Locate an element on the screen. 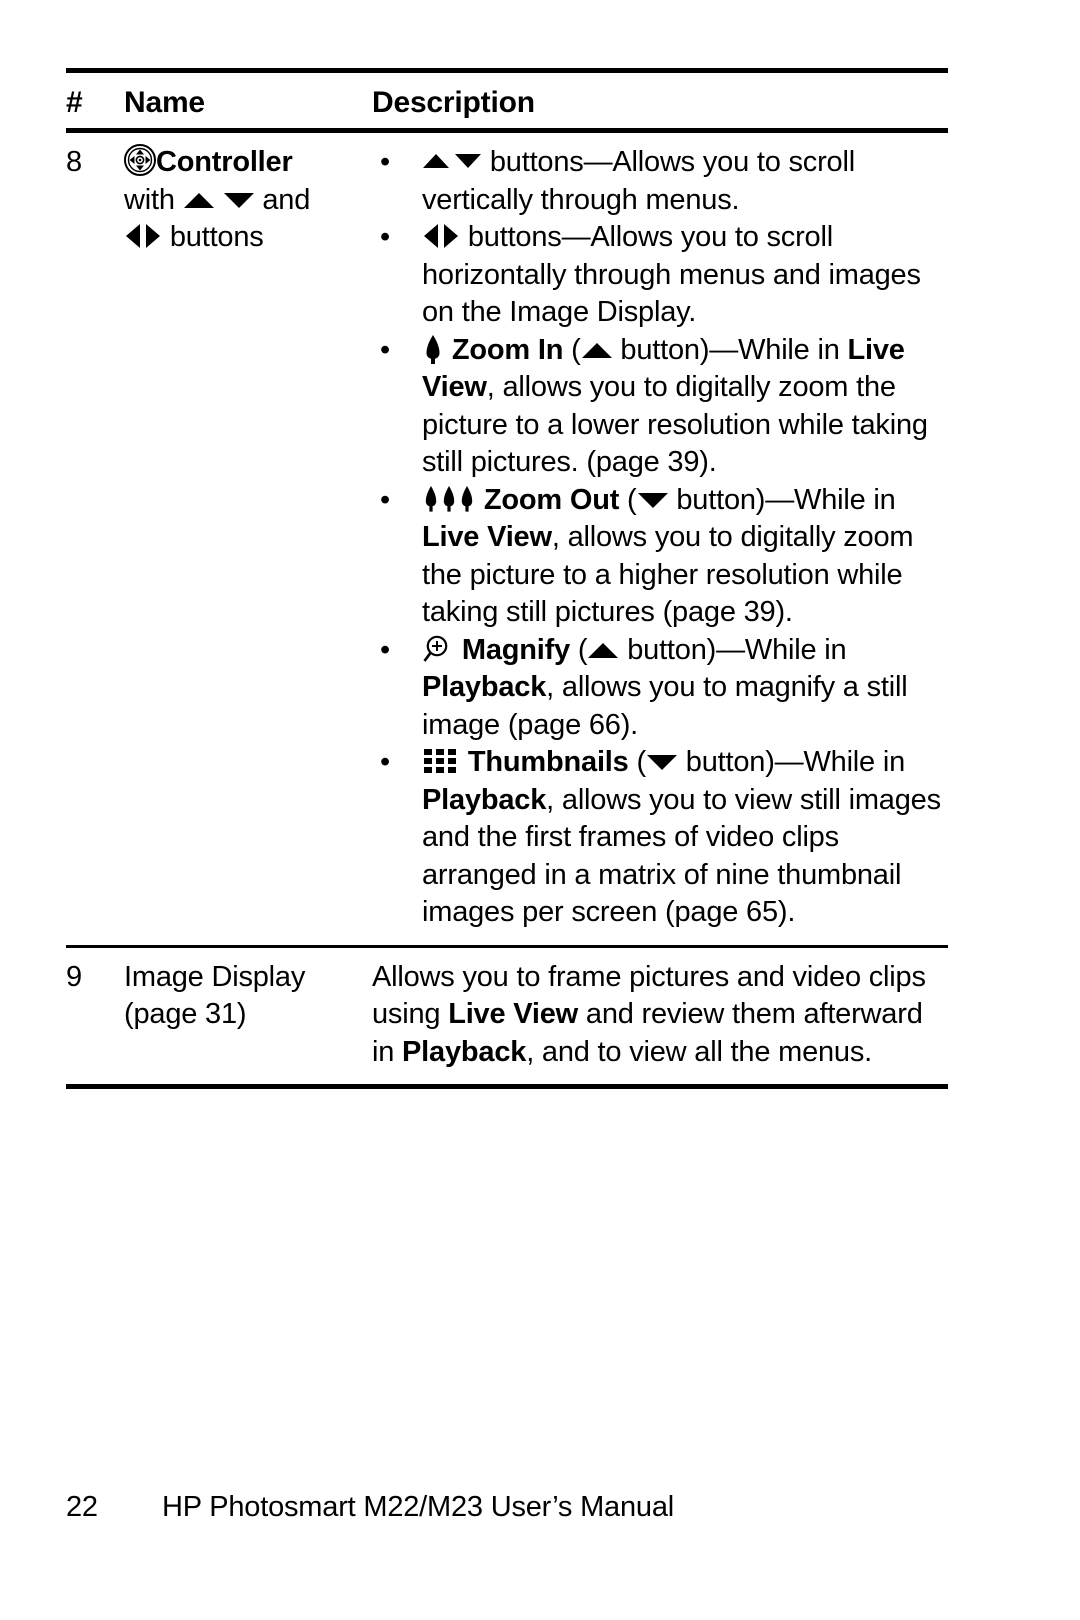  controller-icon is located at coordinates (140, 160).